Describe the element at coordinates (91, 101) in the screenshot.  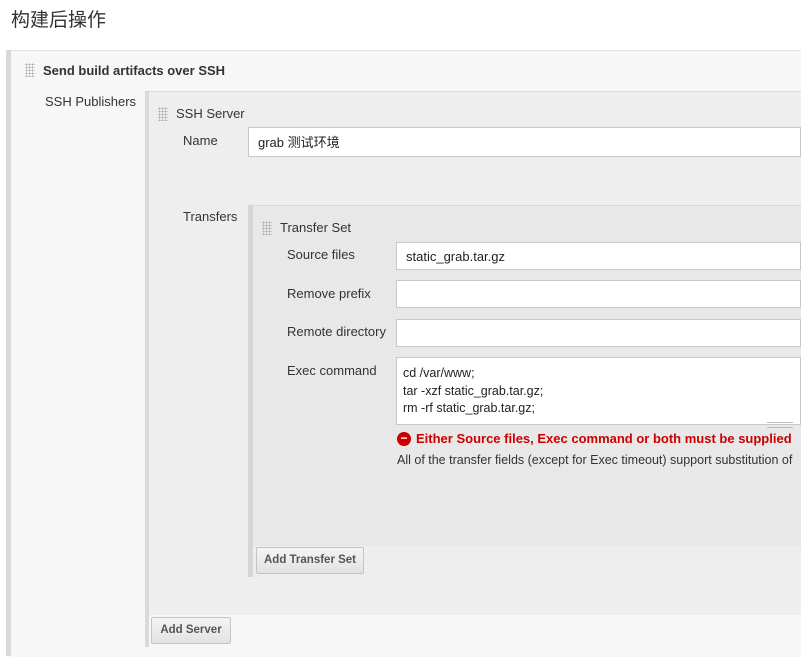
I see `ssh-publishers-label: SSH Publishers` at that location.